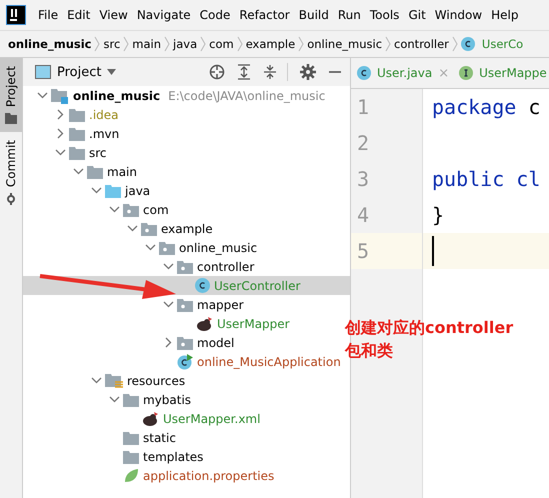 This screenshot has height=498, width=549. I want to click on tree-row: controller, so click(206, 266).